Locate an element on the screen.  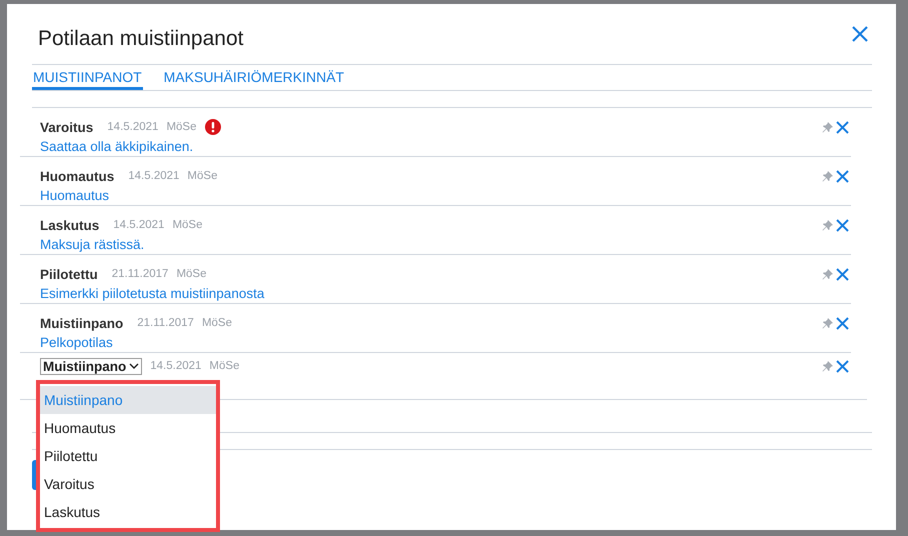
dropdown-option: Huomautus is located at coordinates (128, 428).